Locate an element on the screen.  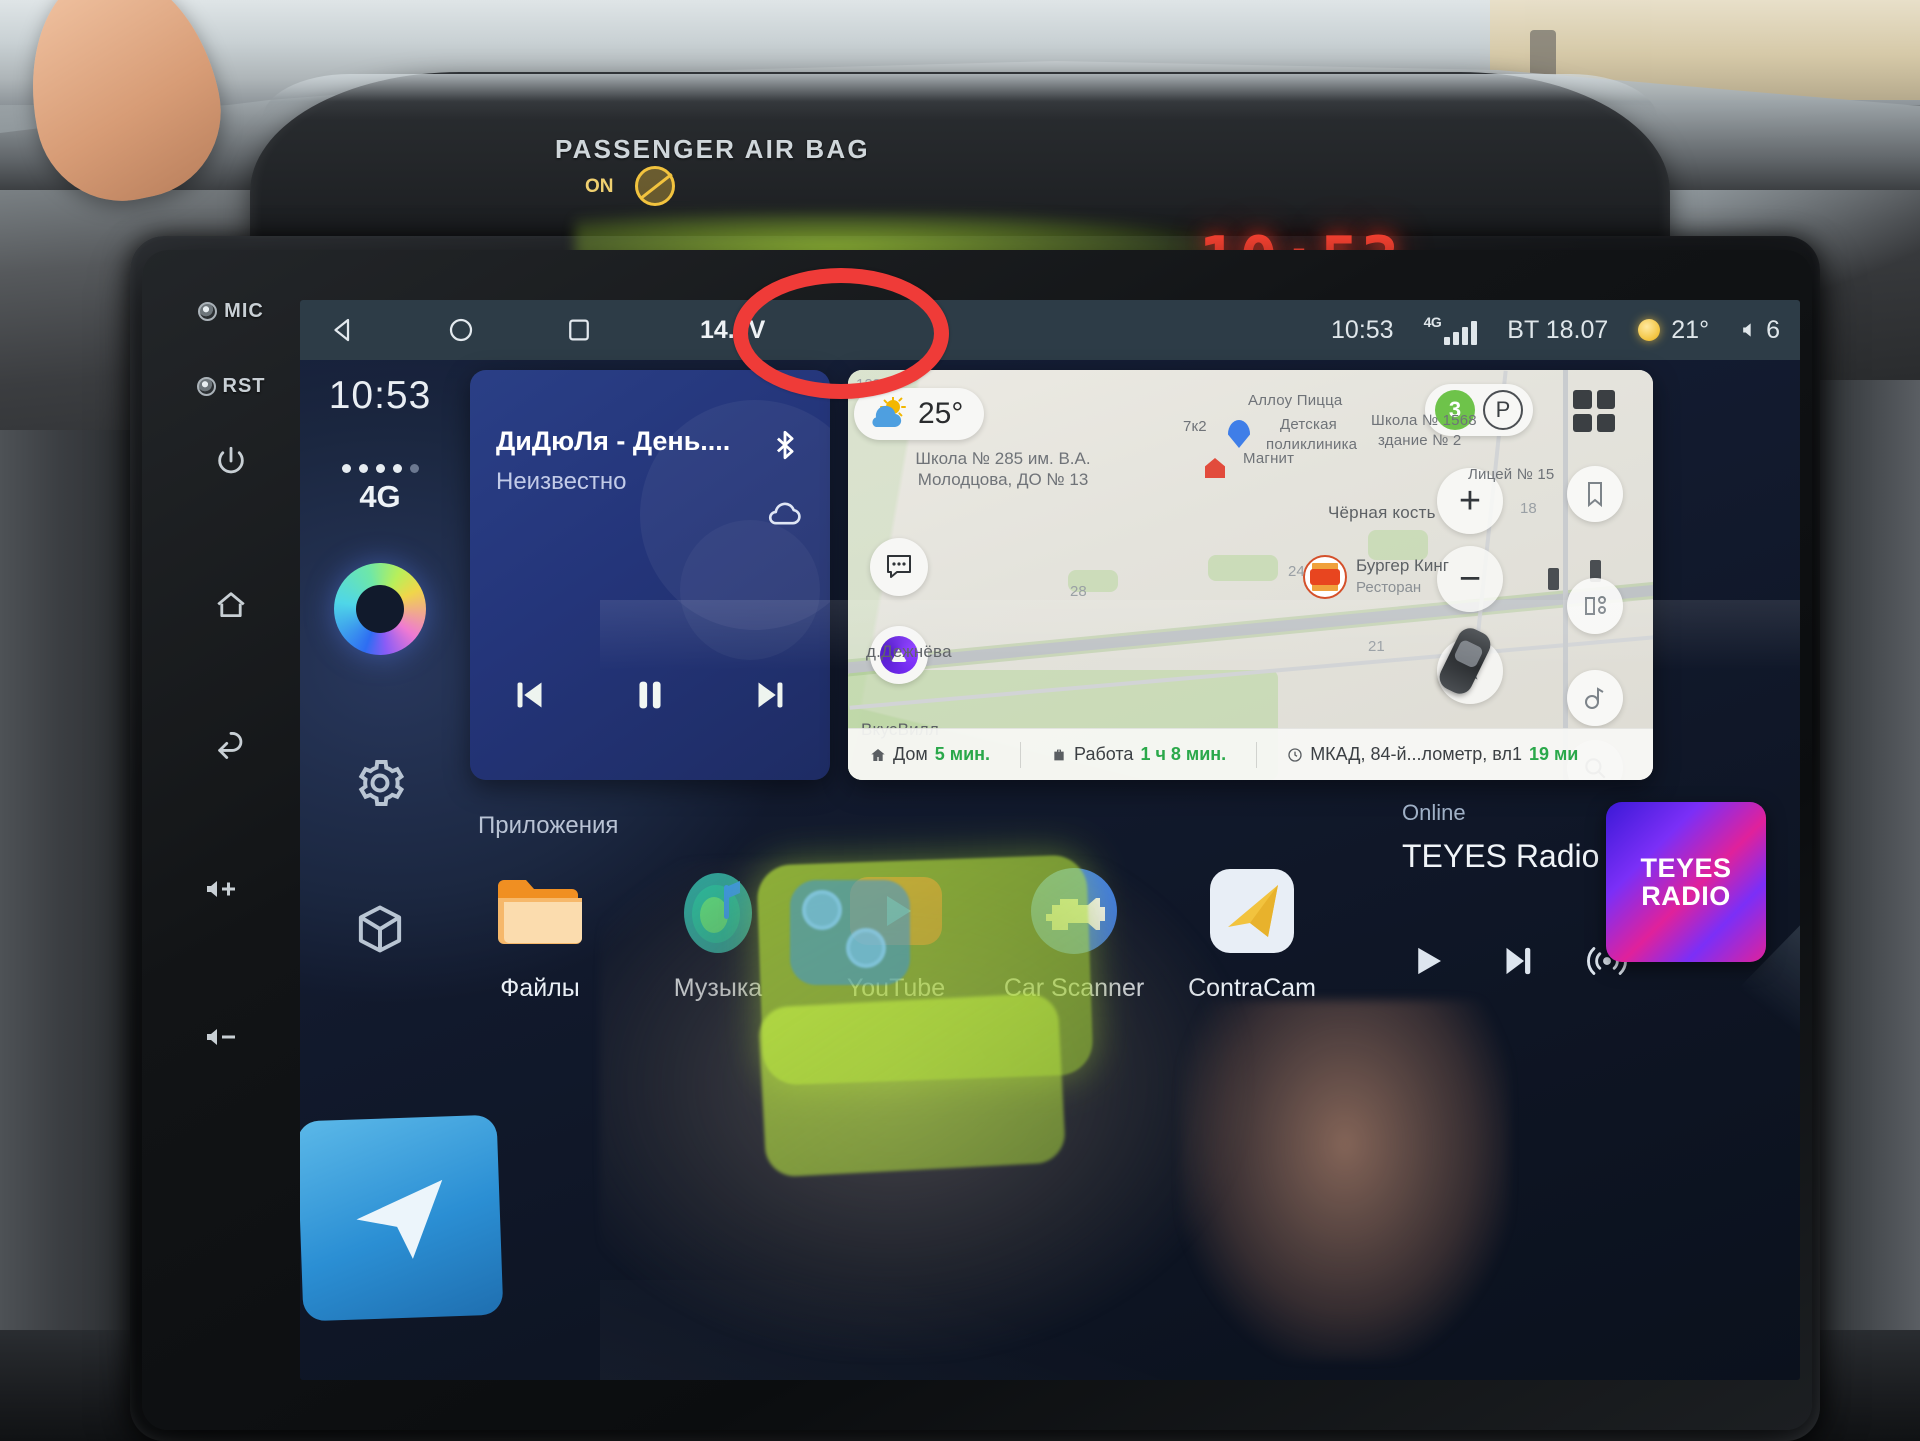
radio-next-button is located at coordinates (1517, 963).